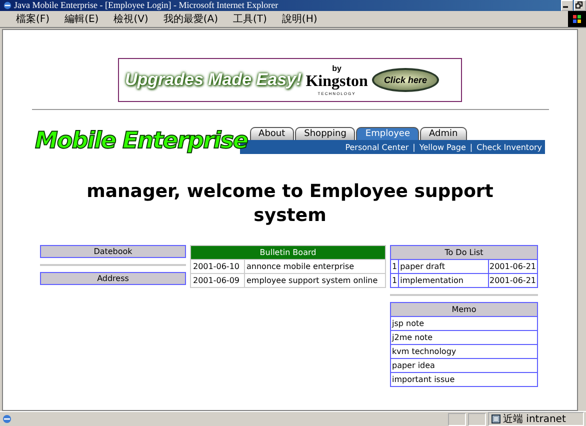 This screenshot has width=586, height=426. I want to click on nav-link: Yellow Page, so click(442, 147).